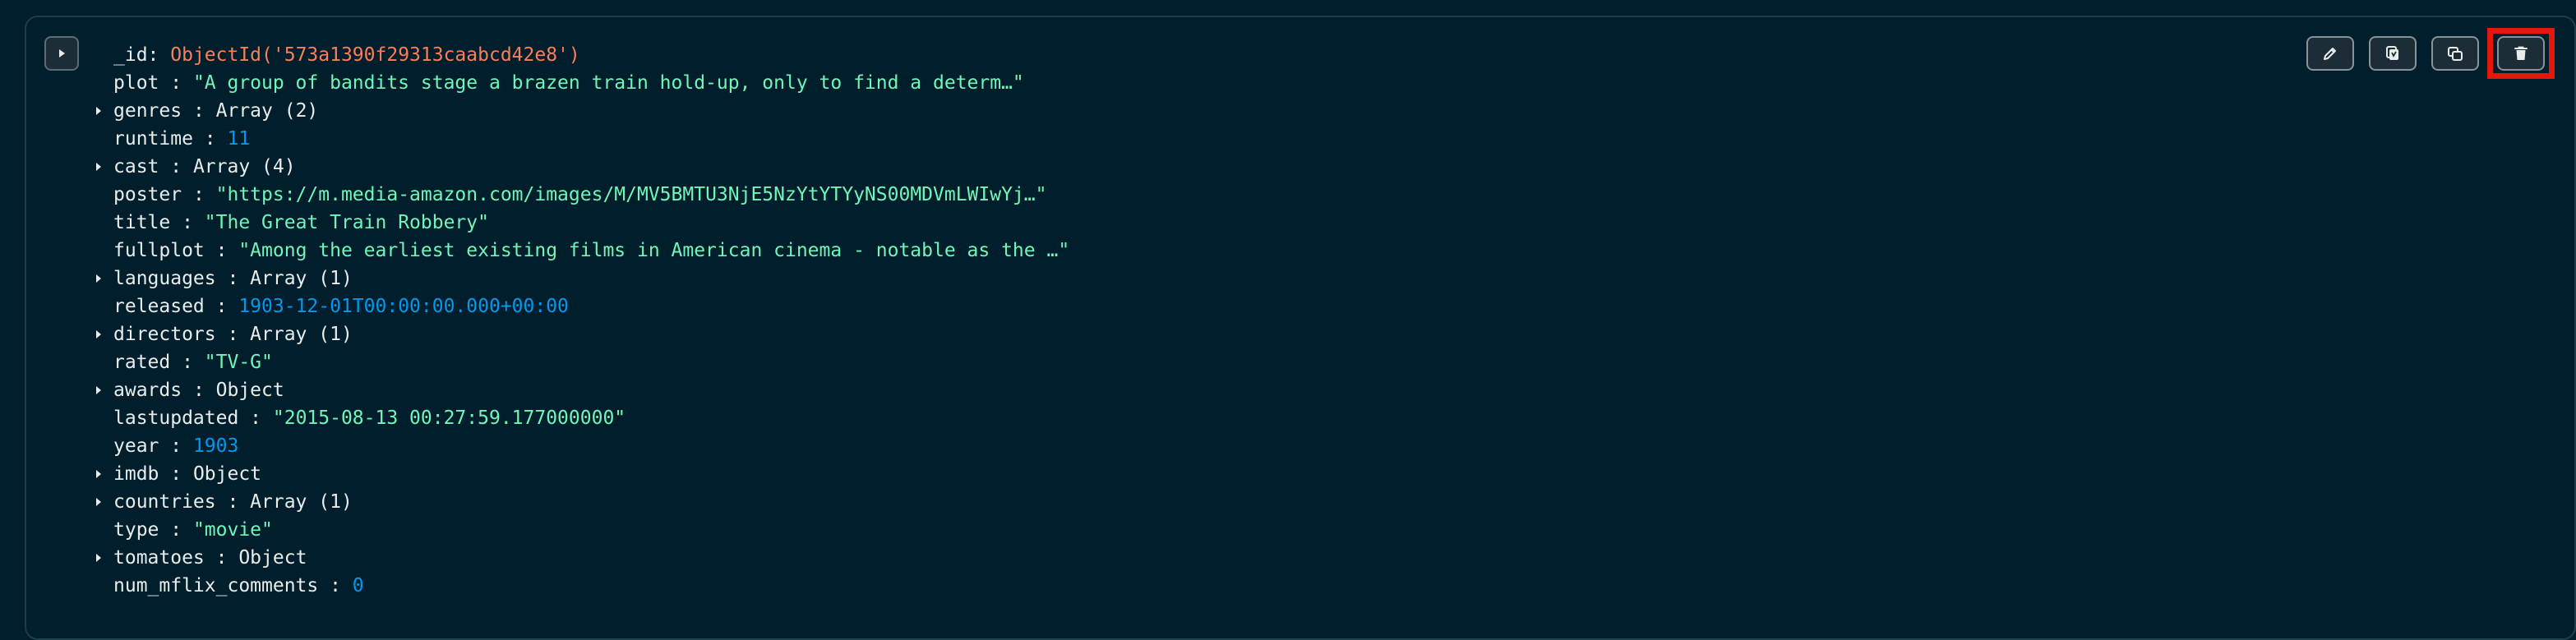 The height and width of the screenshot is (640, 2576). Describe the element at coordinates (579, 558) in the screenshot. I see `field-row-tomatoes: tomatoes : Object` at that location.